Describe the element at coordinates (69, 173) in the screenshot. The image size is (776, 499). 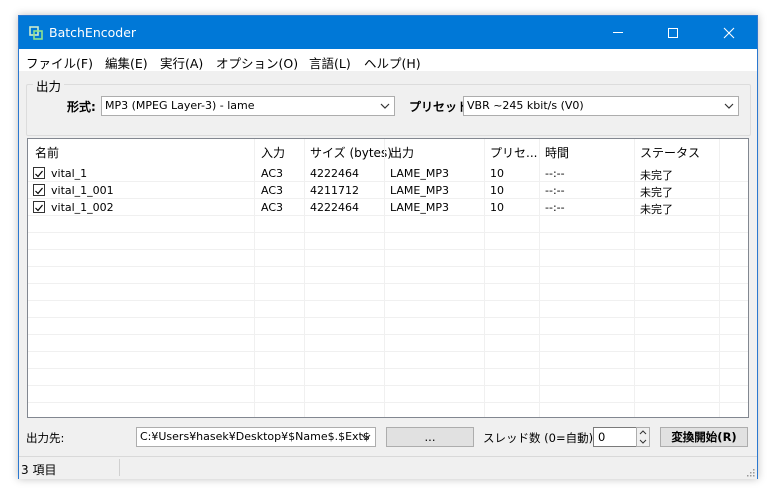
I see `cell-name: vital_1` at that location.